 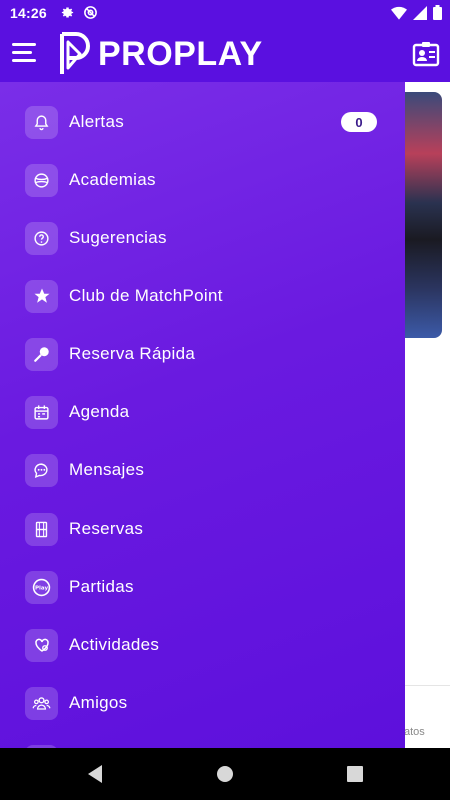 What do you see at coordinates (41, 529) in the screenshot?
I see `court-icon` at bounding box center [41, 529].